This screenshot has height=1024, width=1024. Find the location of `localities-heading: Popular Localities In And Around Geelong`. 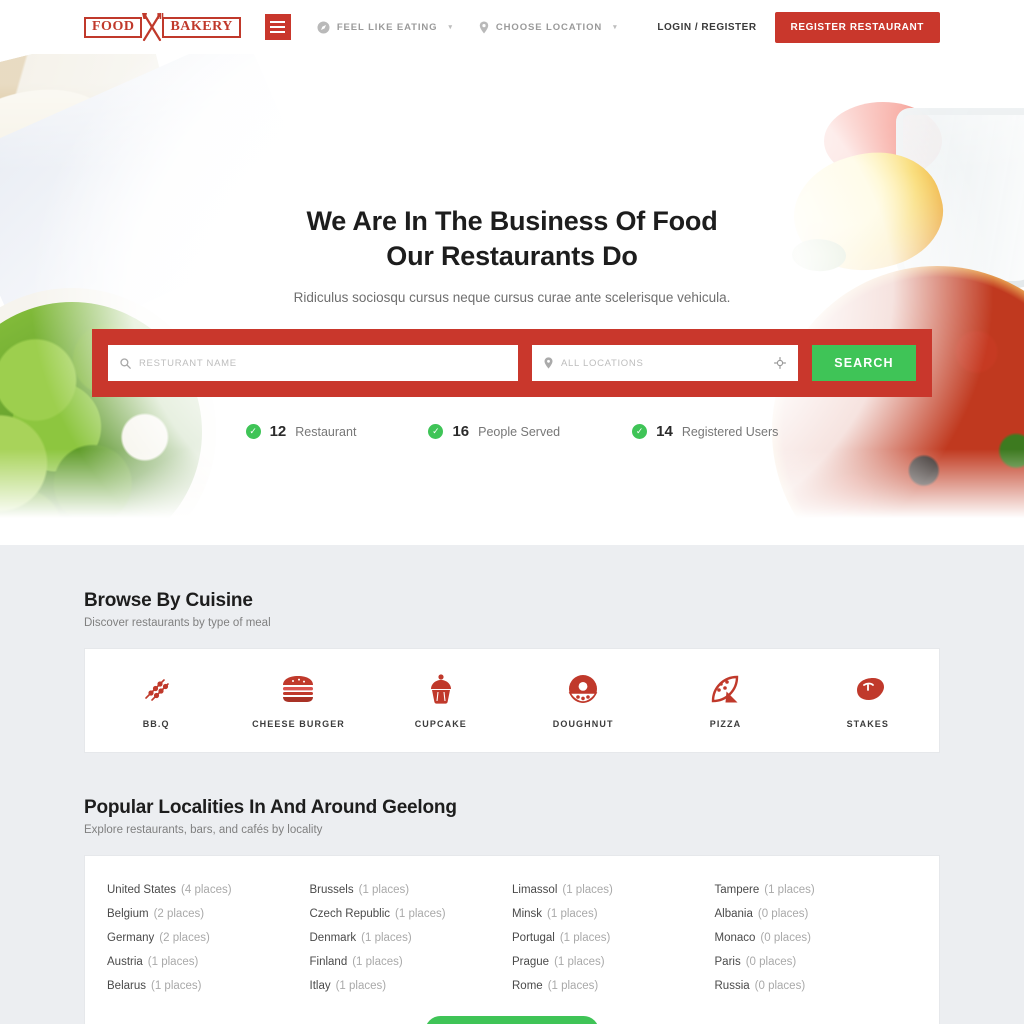

localities-heading: Popular Localities In And Around Geelong is located at coordinates (270, 807).